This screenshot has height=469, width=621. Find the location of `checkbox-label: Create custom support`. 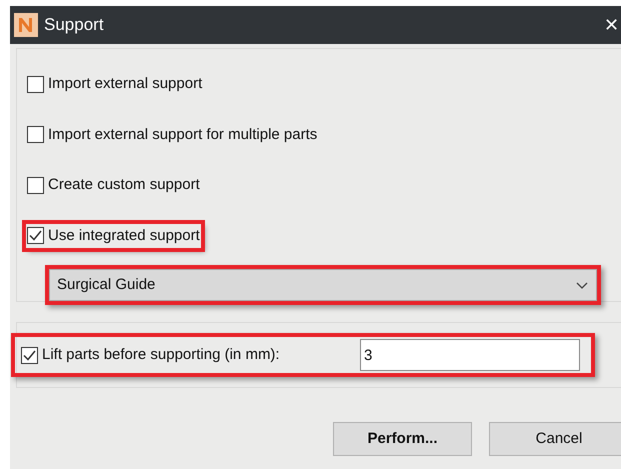

checkbox-label: Create custom support is located at coordinates (124, 185).